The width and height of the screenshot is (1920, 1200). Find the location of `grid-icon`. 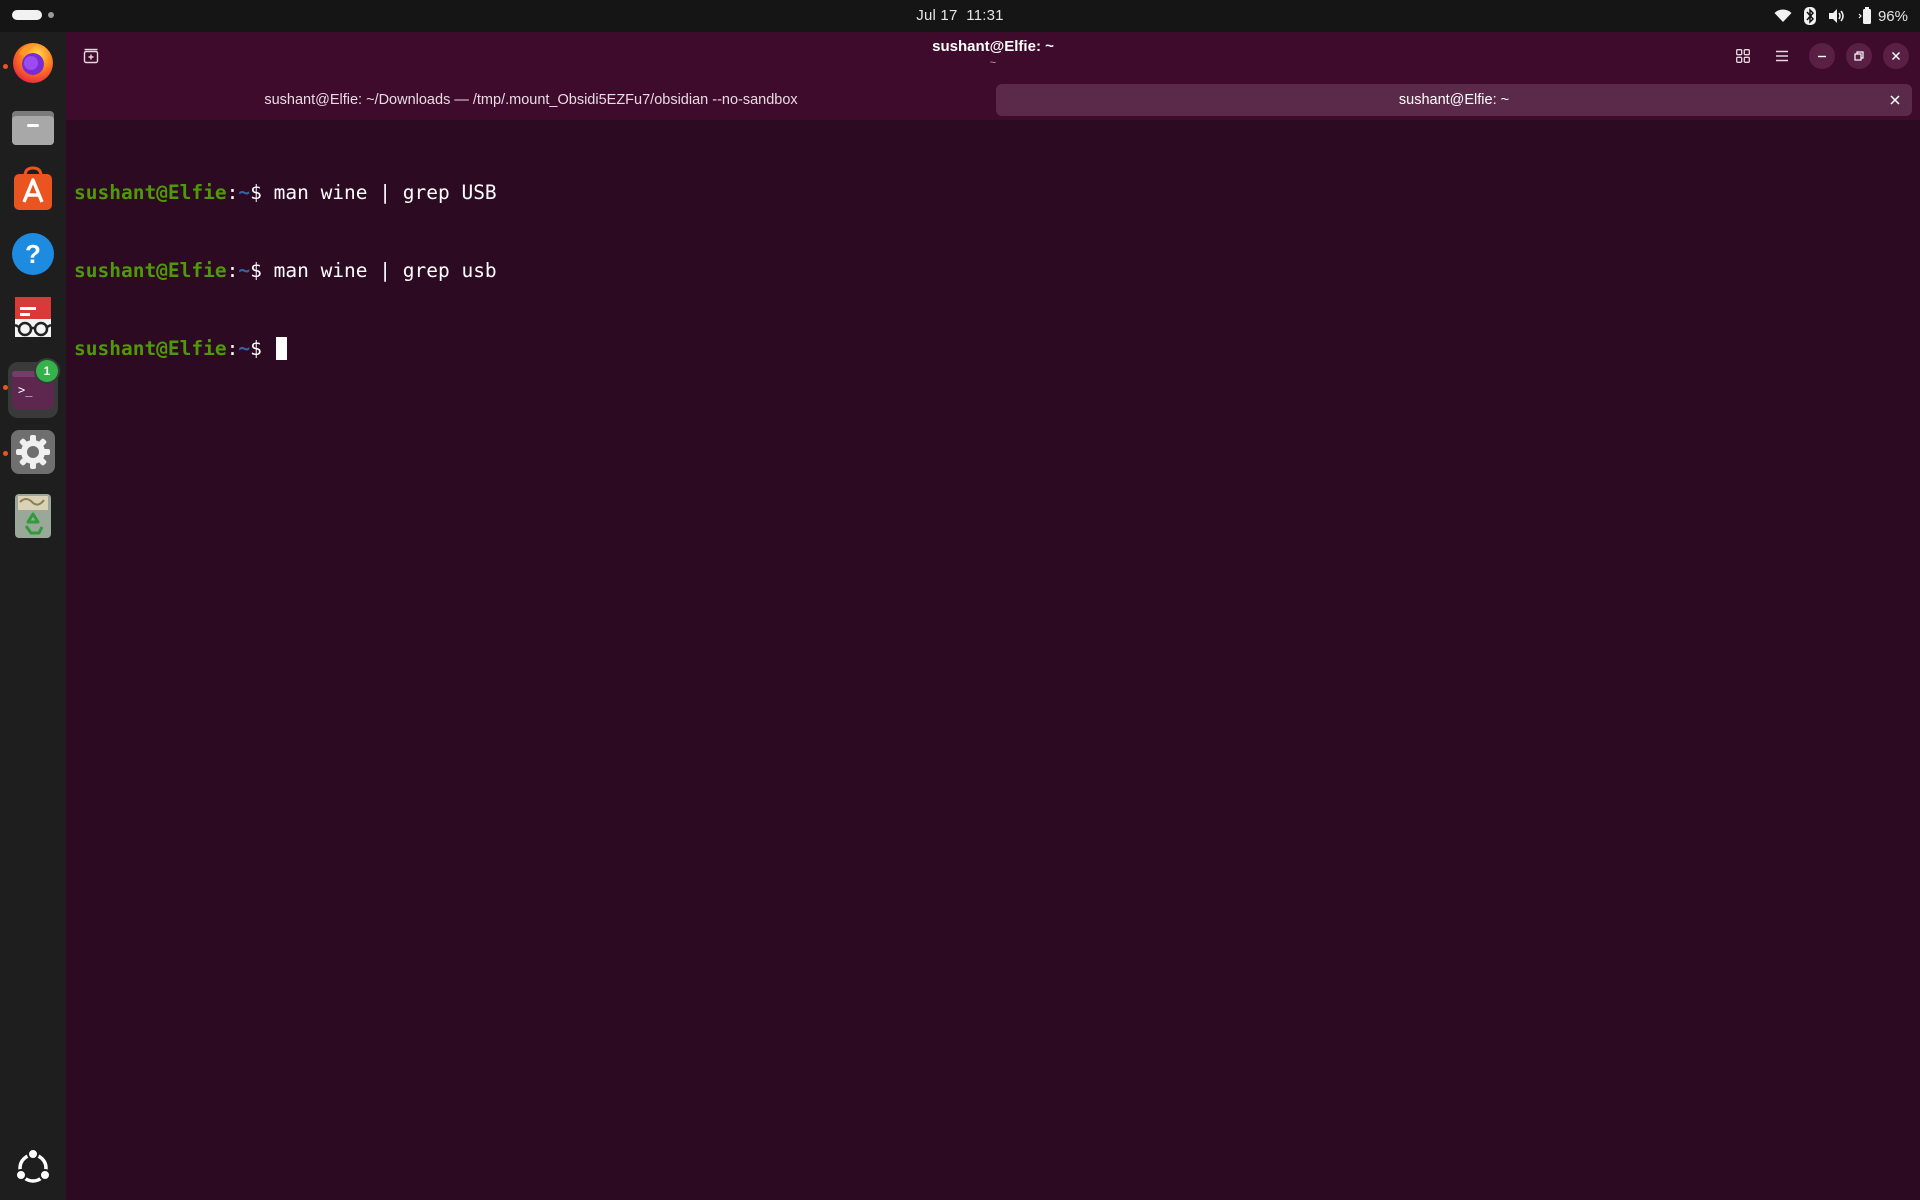

grid-icon is located at coordinates (1743, 56).